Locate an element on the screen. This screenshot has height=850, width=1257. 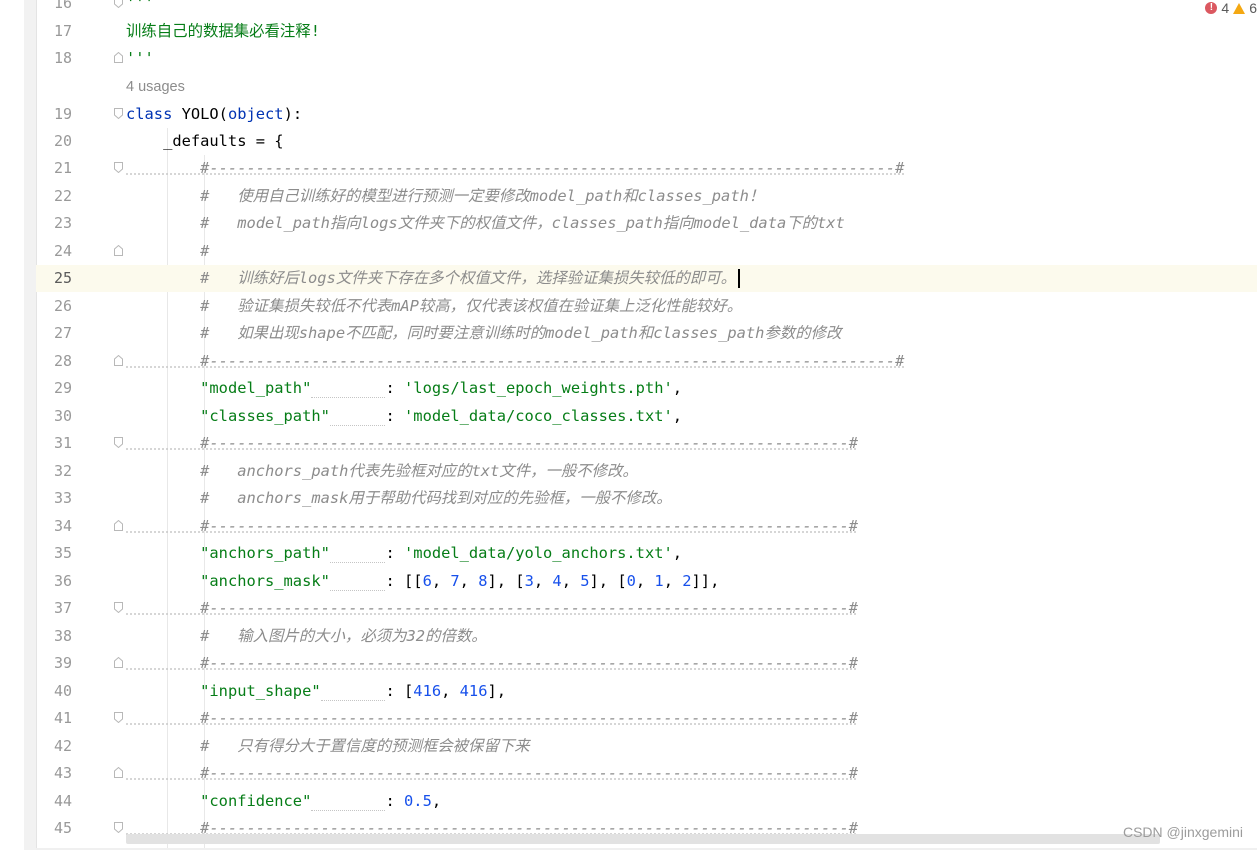
code-text: # anchors_path代表先验框对应的txt文件，一般不修改。 is located at coordinates (382, 471).